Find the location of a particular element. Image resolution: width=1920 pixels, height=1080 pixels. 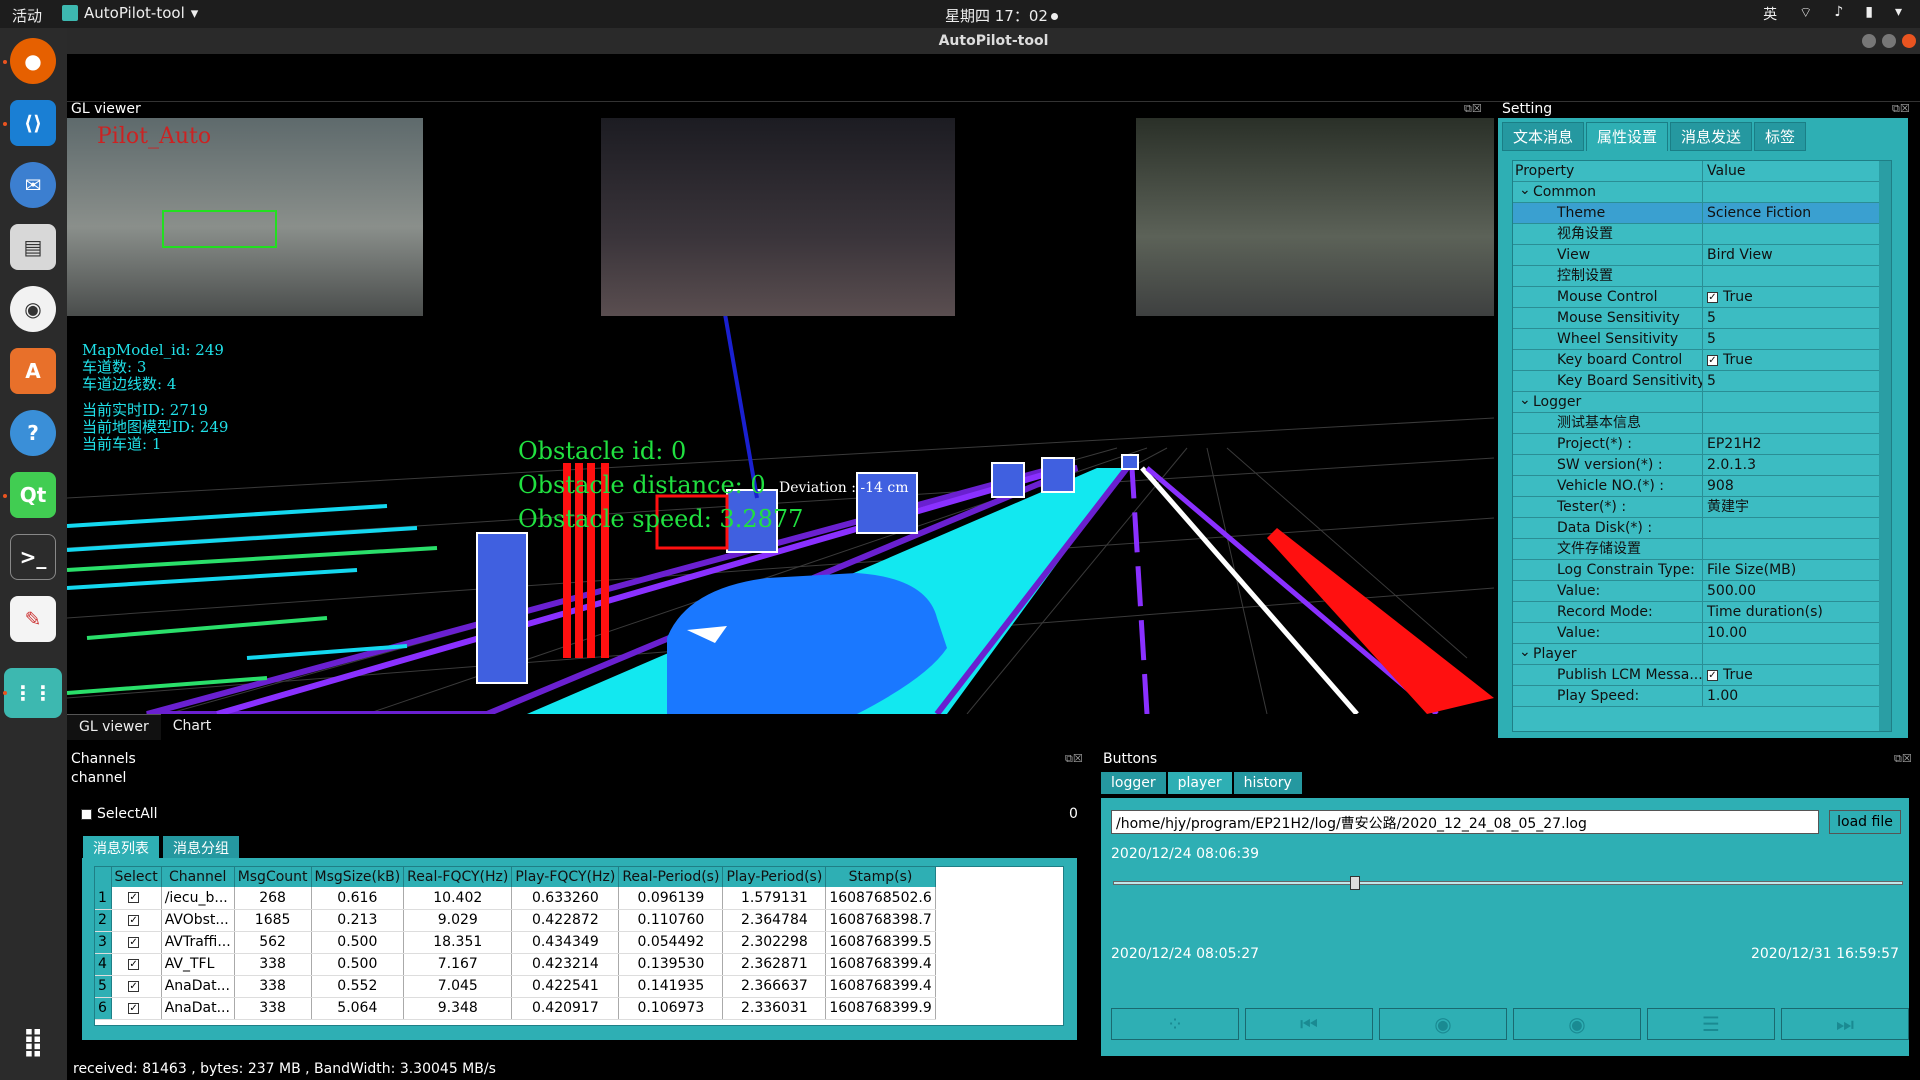

property-row: Log Constrain Type: File Size(MB) is located at coordinates (1702, 570).